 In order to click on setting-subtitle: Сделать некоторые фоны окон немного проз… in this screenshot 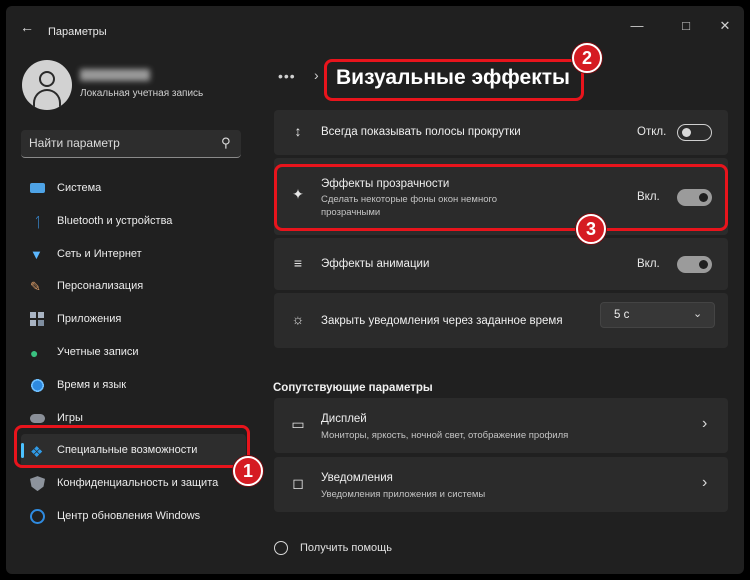, I will do `click(409, 206)`.